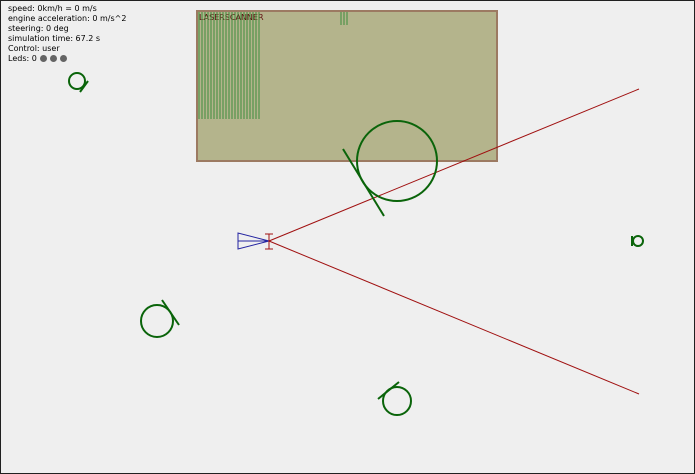 This screenshot has width=695, height=474. I want to click on simulation-time-readout: simulation time: 67.2 s, so click(54, 38).